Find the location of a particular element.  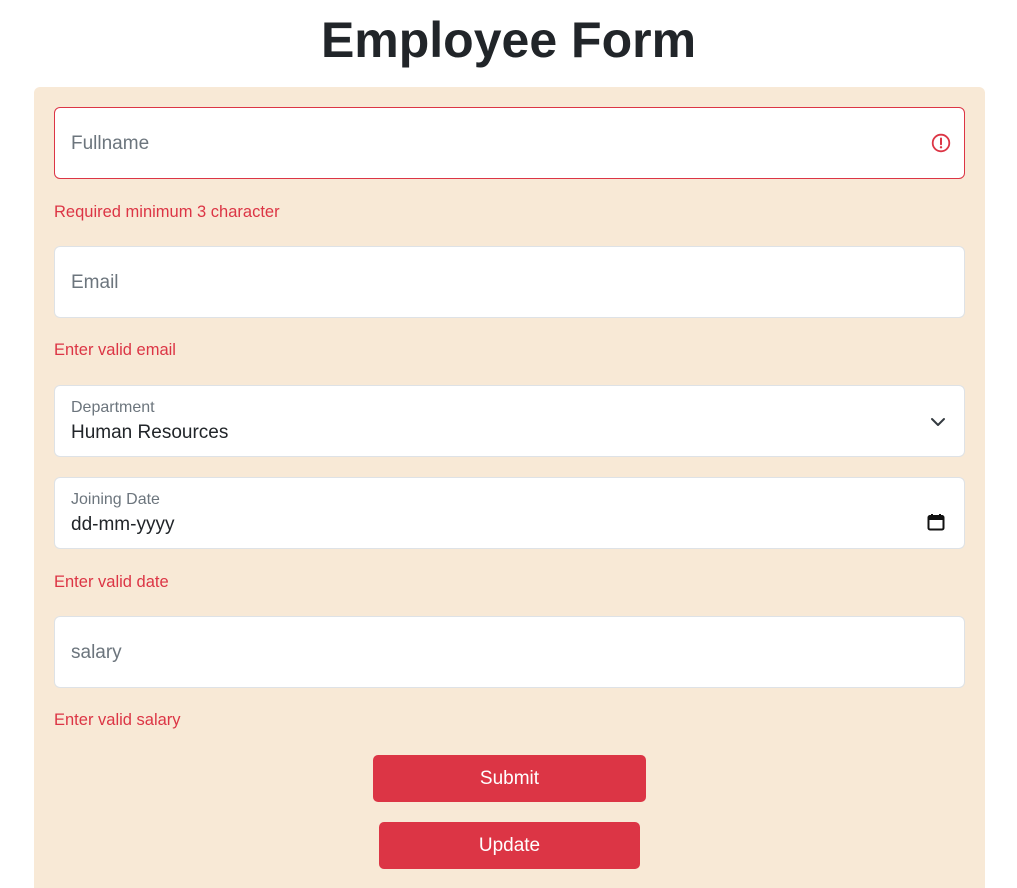

salary-placeholder: salary is located at coordinates (96, 652).